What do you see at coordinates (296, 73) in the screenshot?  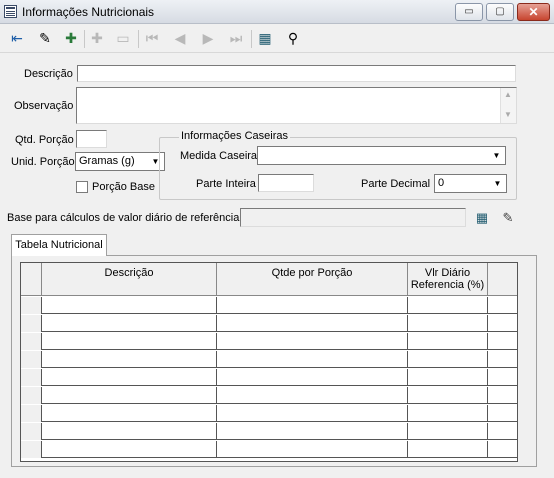 I see `descricao-input` at bounding box center [296, 73].